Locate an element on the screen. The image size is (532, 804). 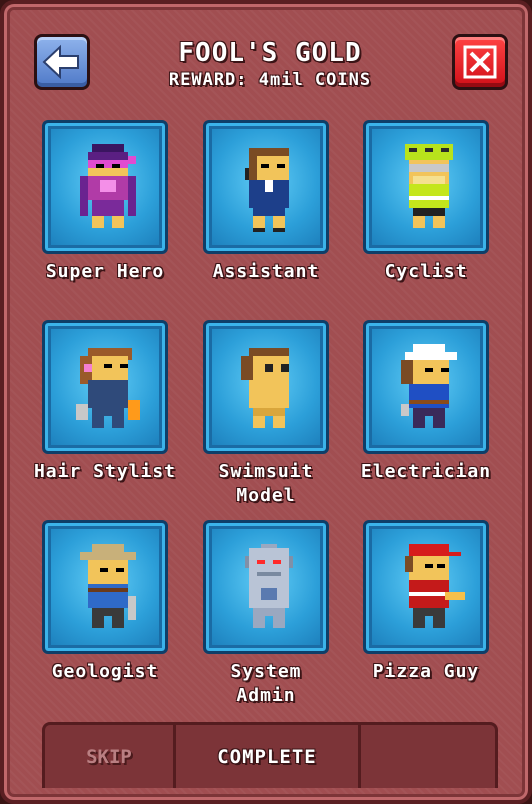
action-tab-bar: SKIP COMPLETE is located at coordinates (270, 755).